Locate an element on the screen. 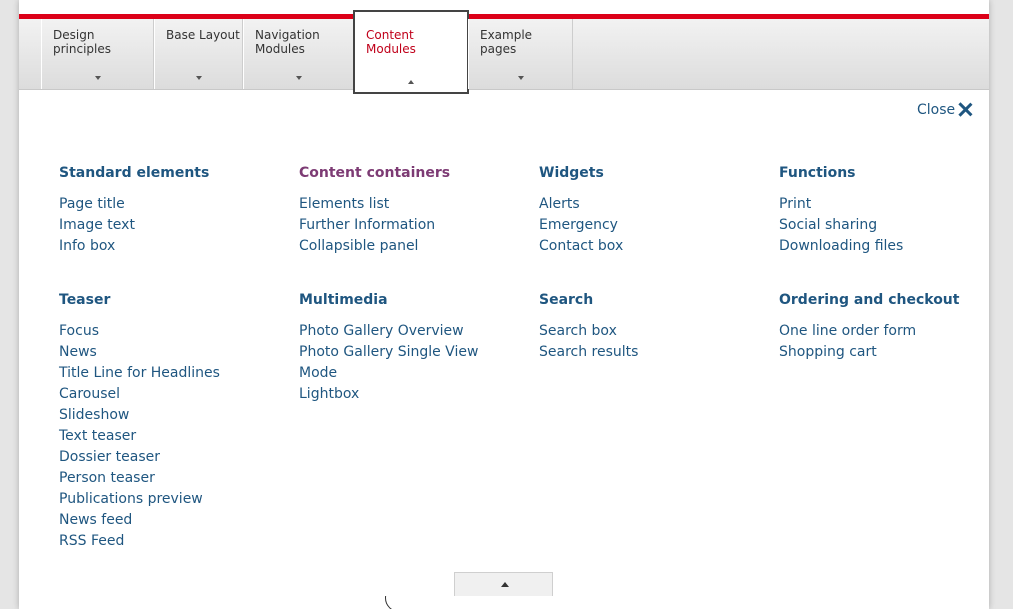 The height and width of the screenshot is (609, 1013). group-title: Teaser is located at coordinates (85, 300).